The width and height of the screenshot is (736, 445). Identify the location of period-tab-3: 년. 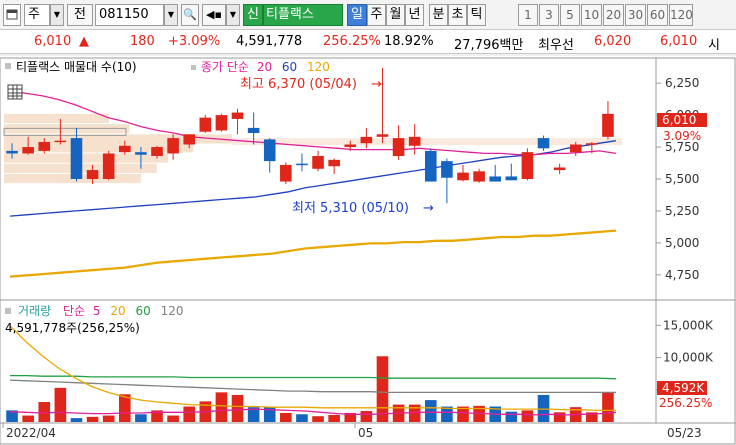
(414, 15).